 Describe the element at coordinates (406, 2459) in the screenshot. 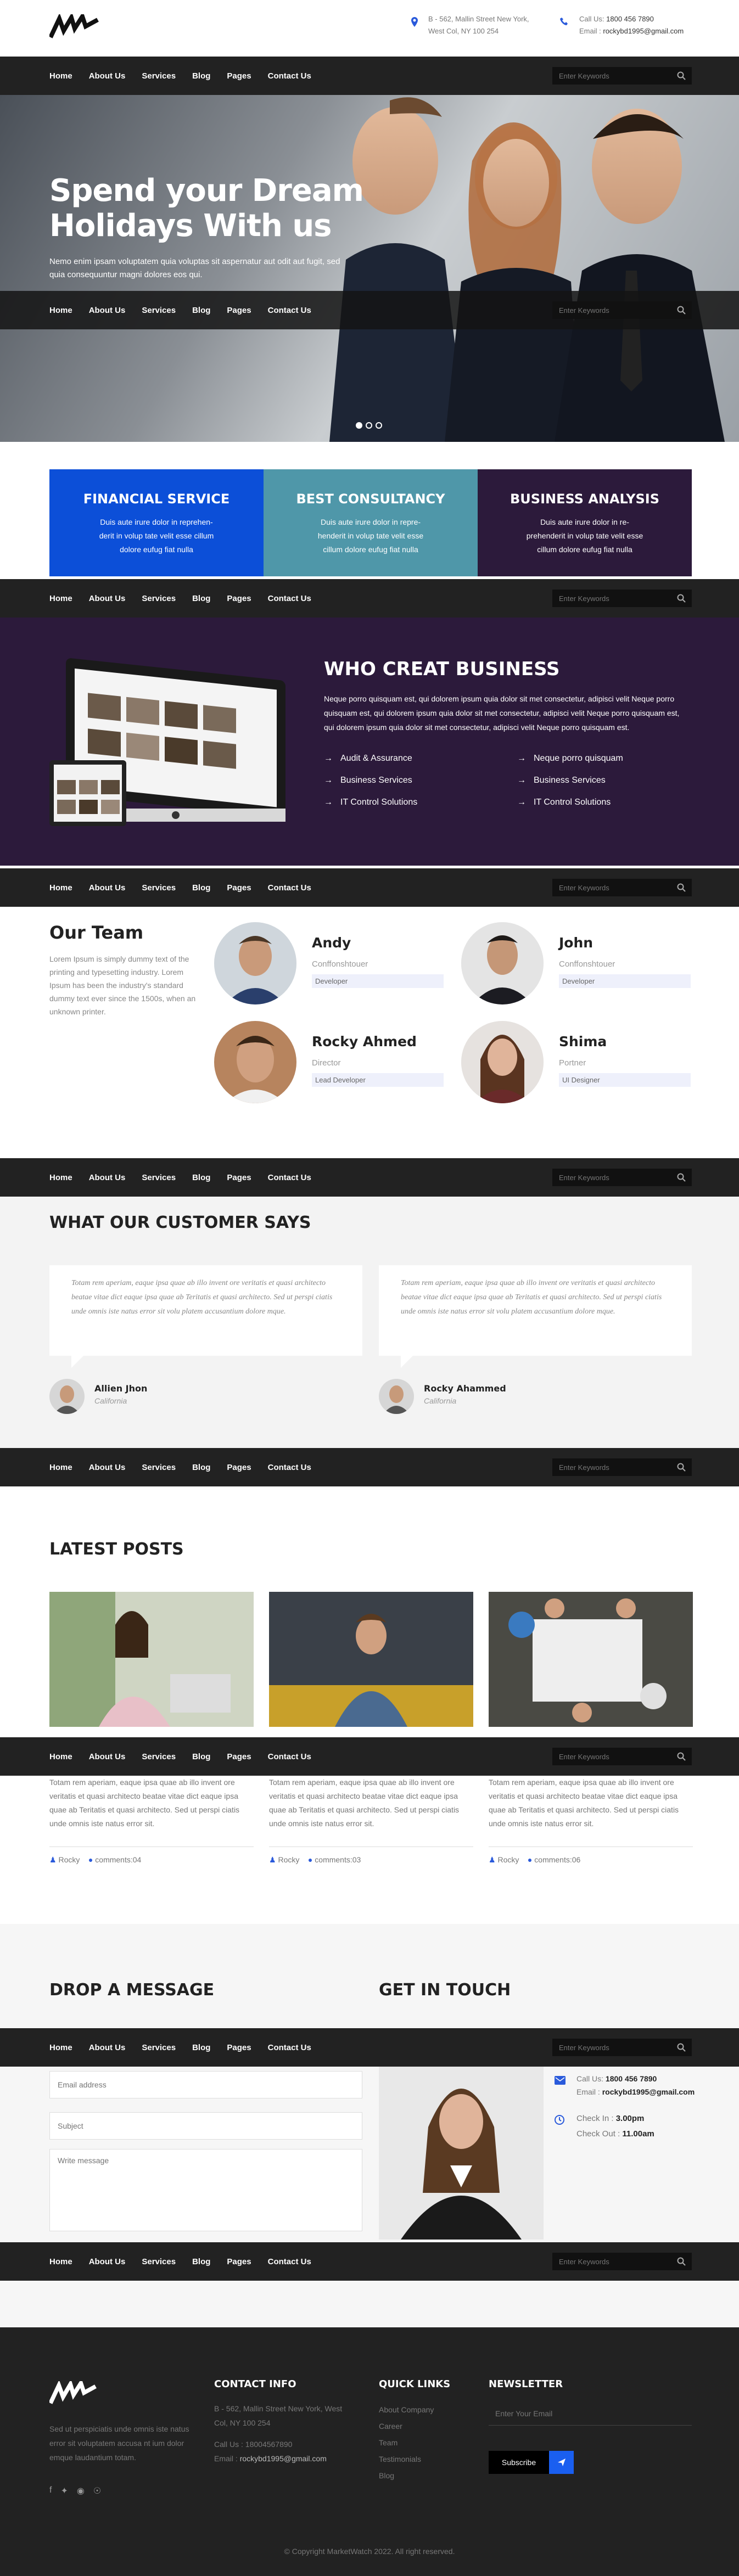

I see `quick-link: Testimonials` at that location.